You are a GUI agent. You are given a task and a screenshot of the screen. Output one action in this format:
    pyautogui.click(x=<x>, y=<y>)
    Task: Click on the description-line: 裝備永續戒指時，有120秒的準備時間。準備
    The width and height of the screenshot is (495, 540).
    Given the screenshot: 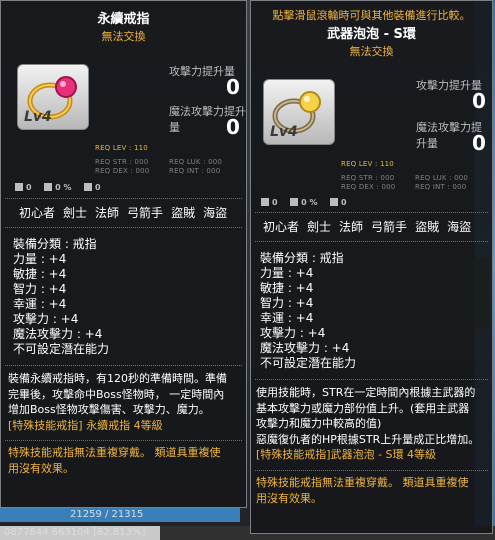 What is the action you would take?
    pyautogui.click(x=117, y=378)
    